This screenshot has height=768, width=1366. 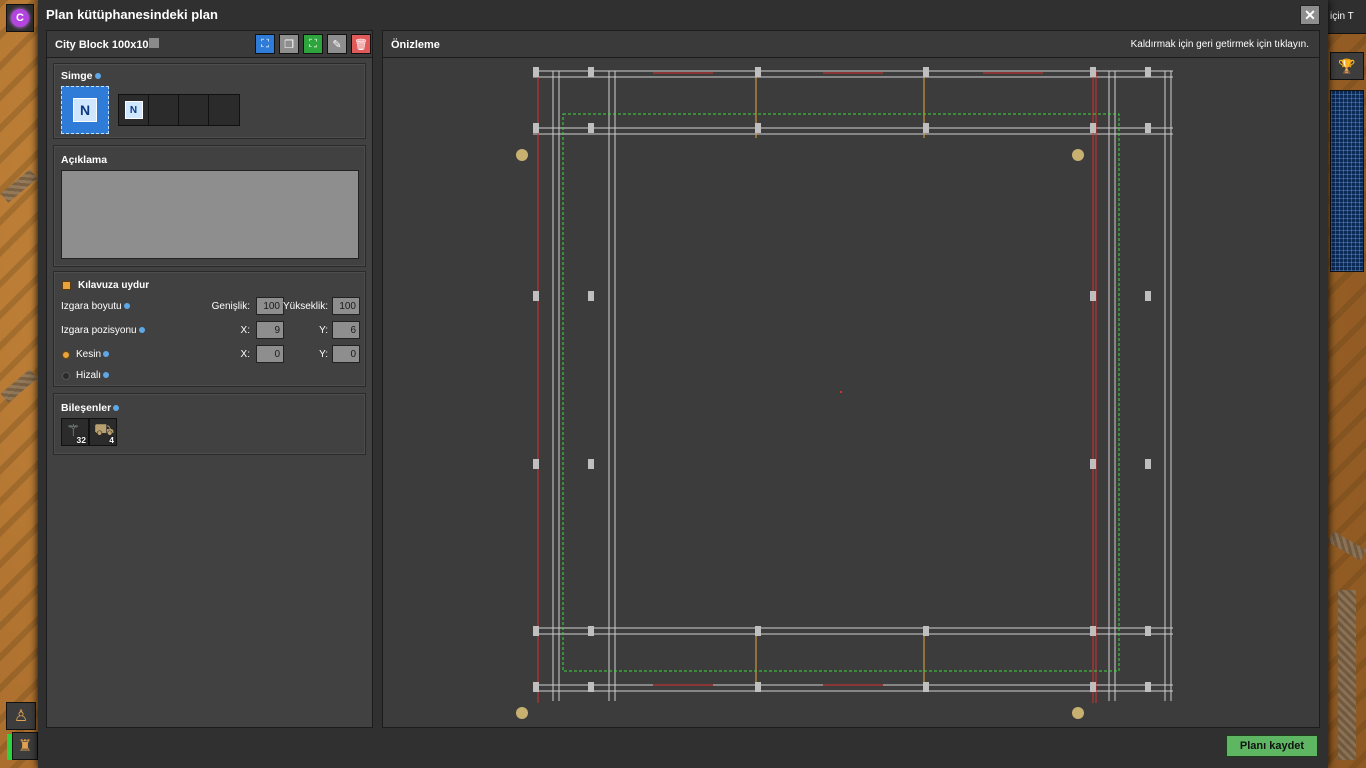 I want to click on mod-button: C, so click(x=20, y=18).